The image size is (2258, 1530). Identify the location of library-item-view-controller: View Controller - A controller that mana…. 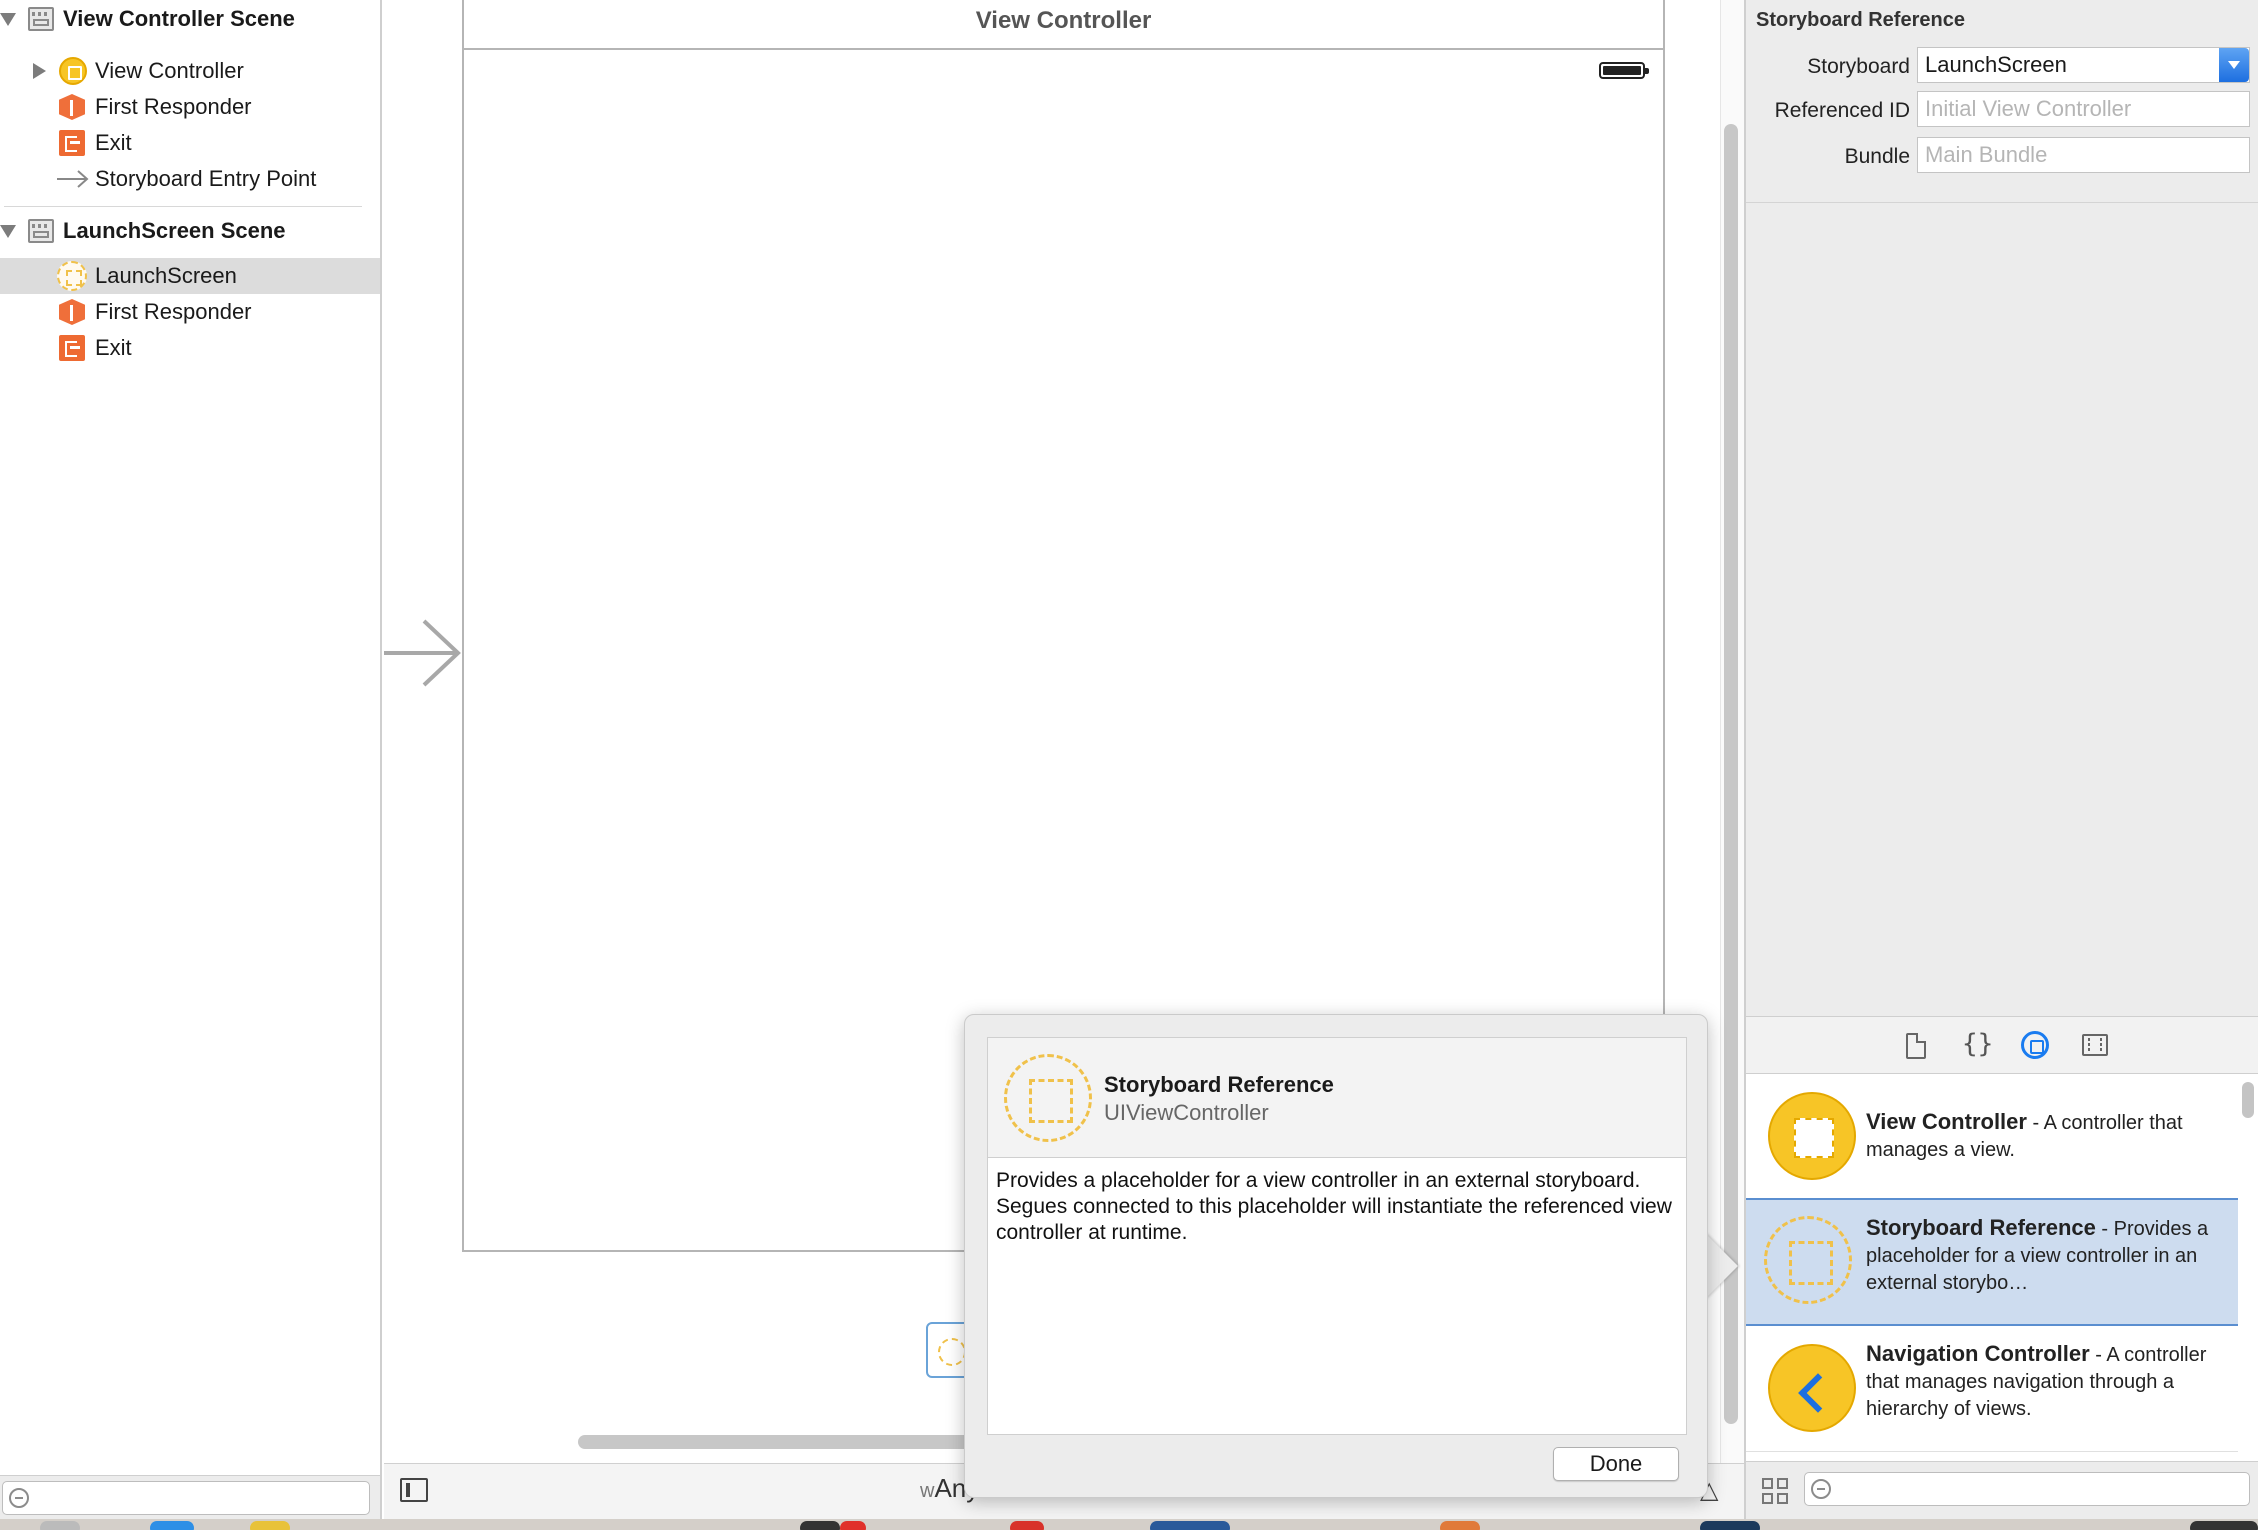
(1992, 1137).